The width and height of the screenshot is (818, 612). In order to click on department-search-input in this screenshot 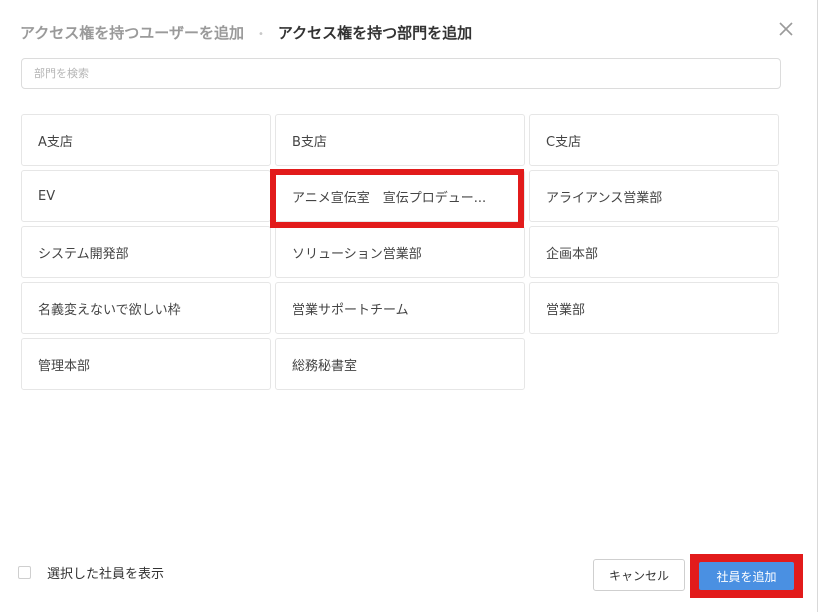, I will do `click(401, 73)`.